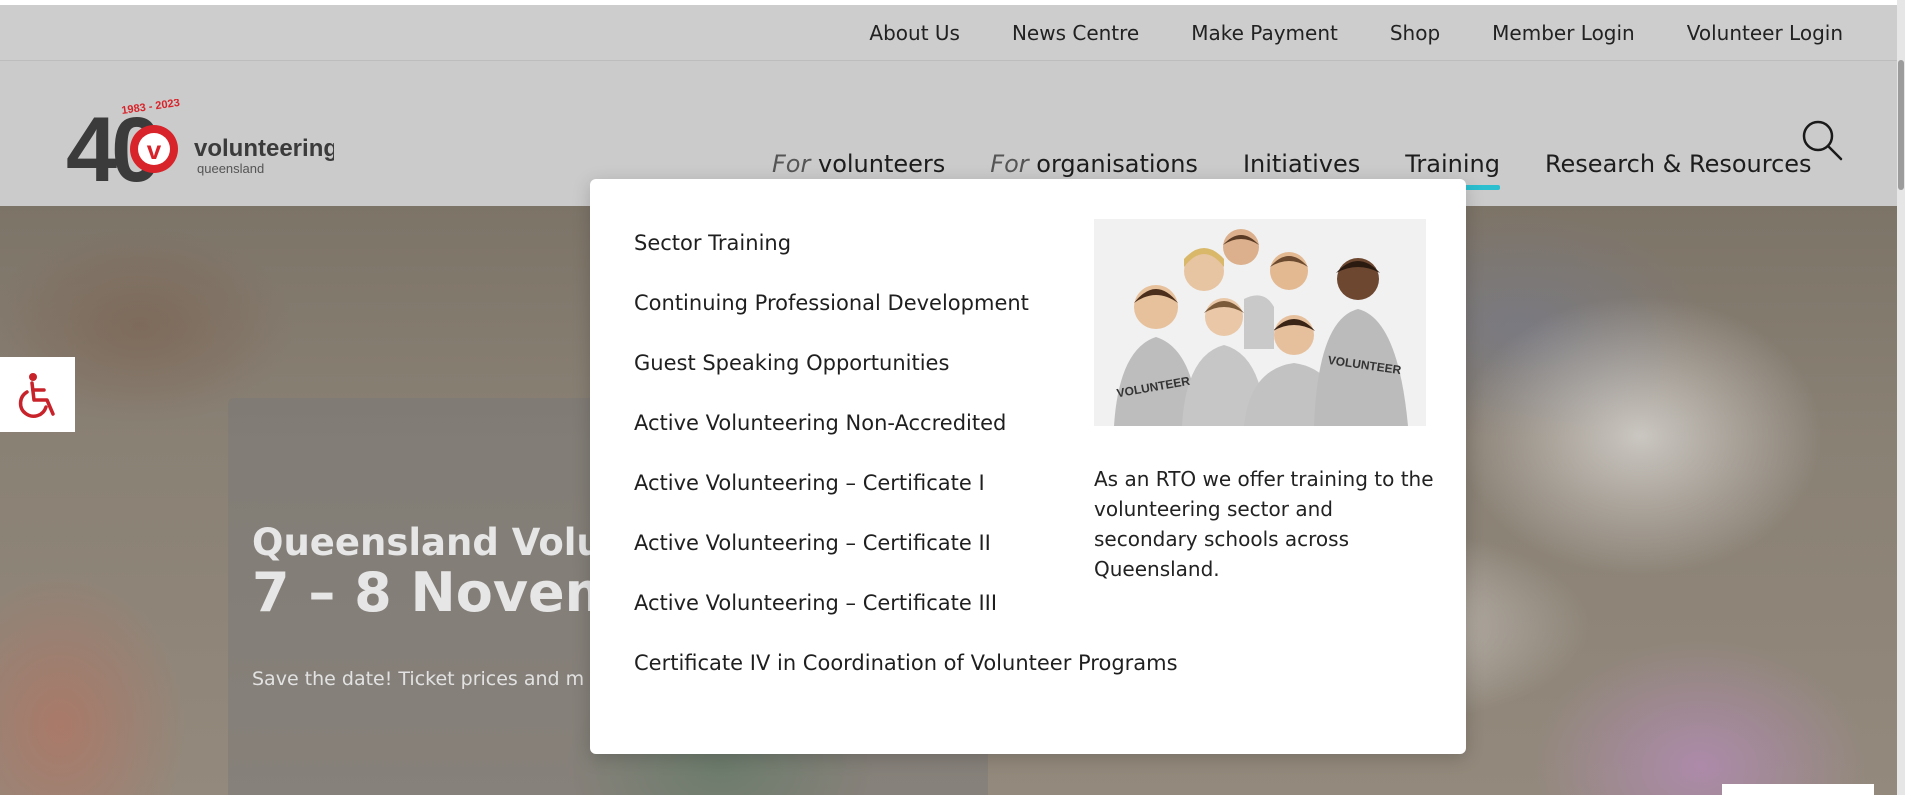 Image resolution: width=1905 pixels, height=795 pixels. I want to click on shop-link: Shop, so click(1415, 33).